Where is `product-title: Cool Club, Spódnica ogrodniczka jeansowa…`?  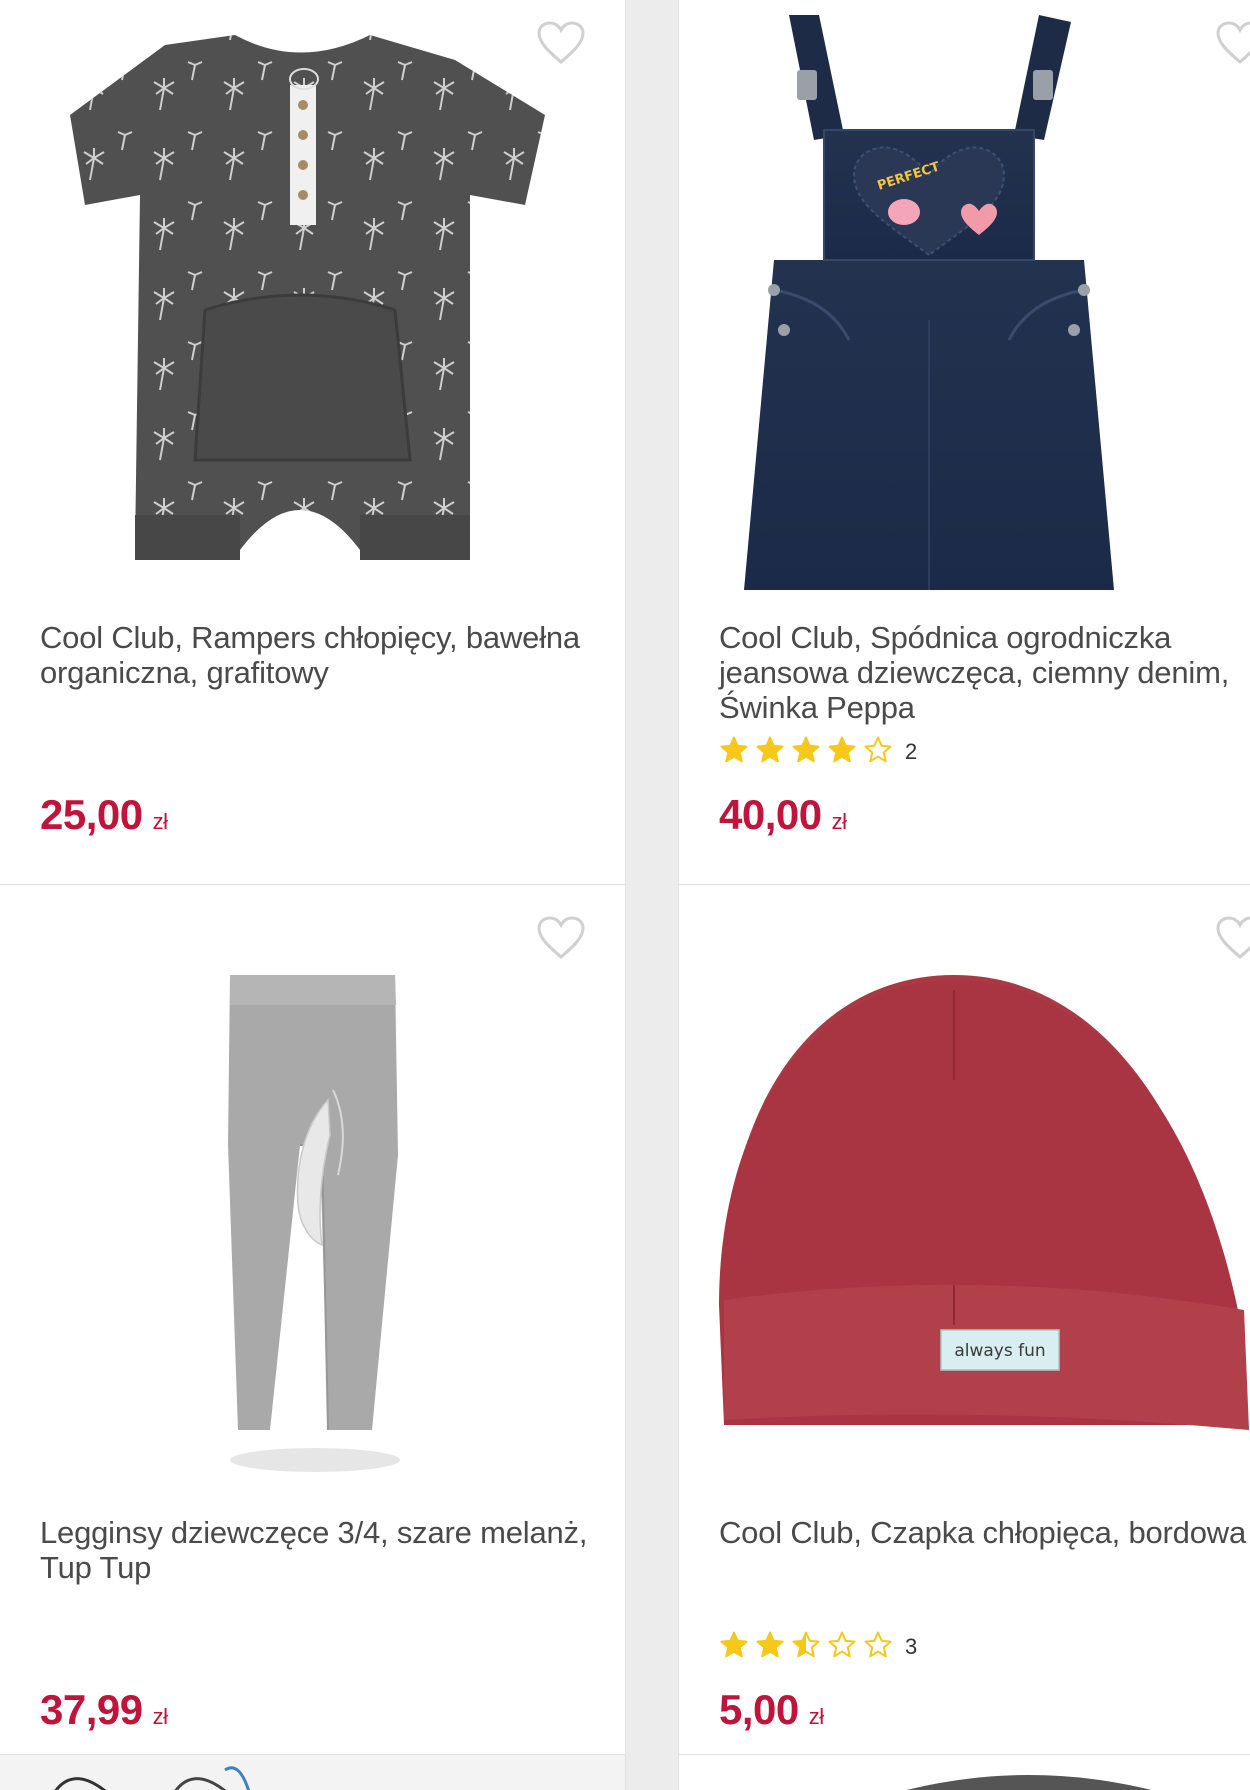
product-title: Cool Club, Spódnica ogrodniczka jeansowa… is located at coordinates (984, 672).